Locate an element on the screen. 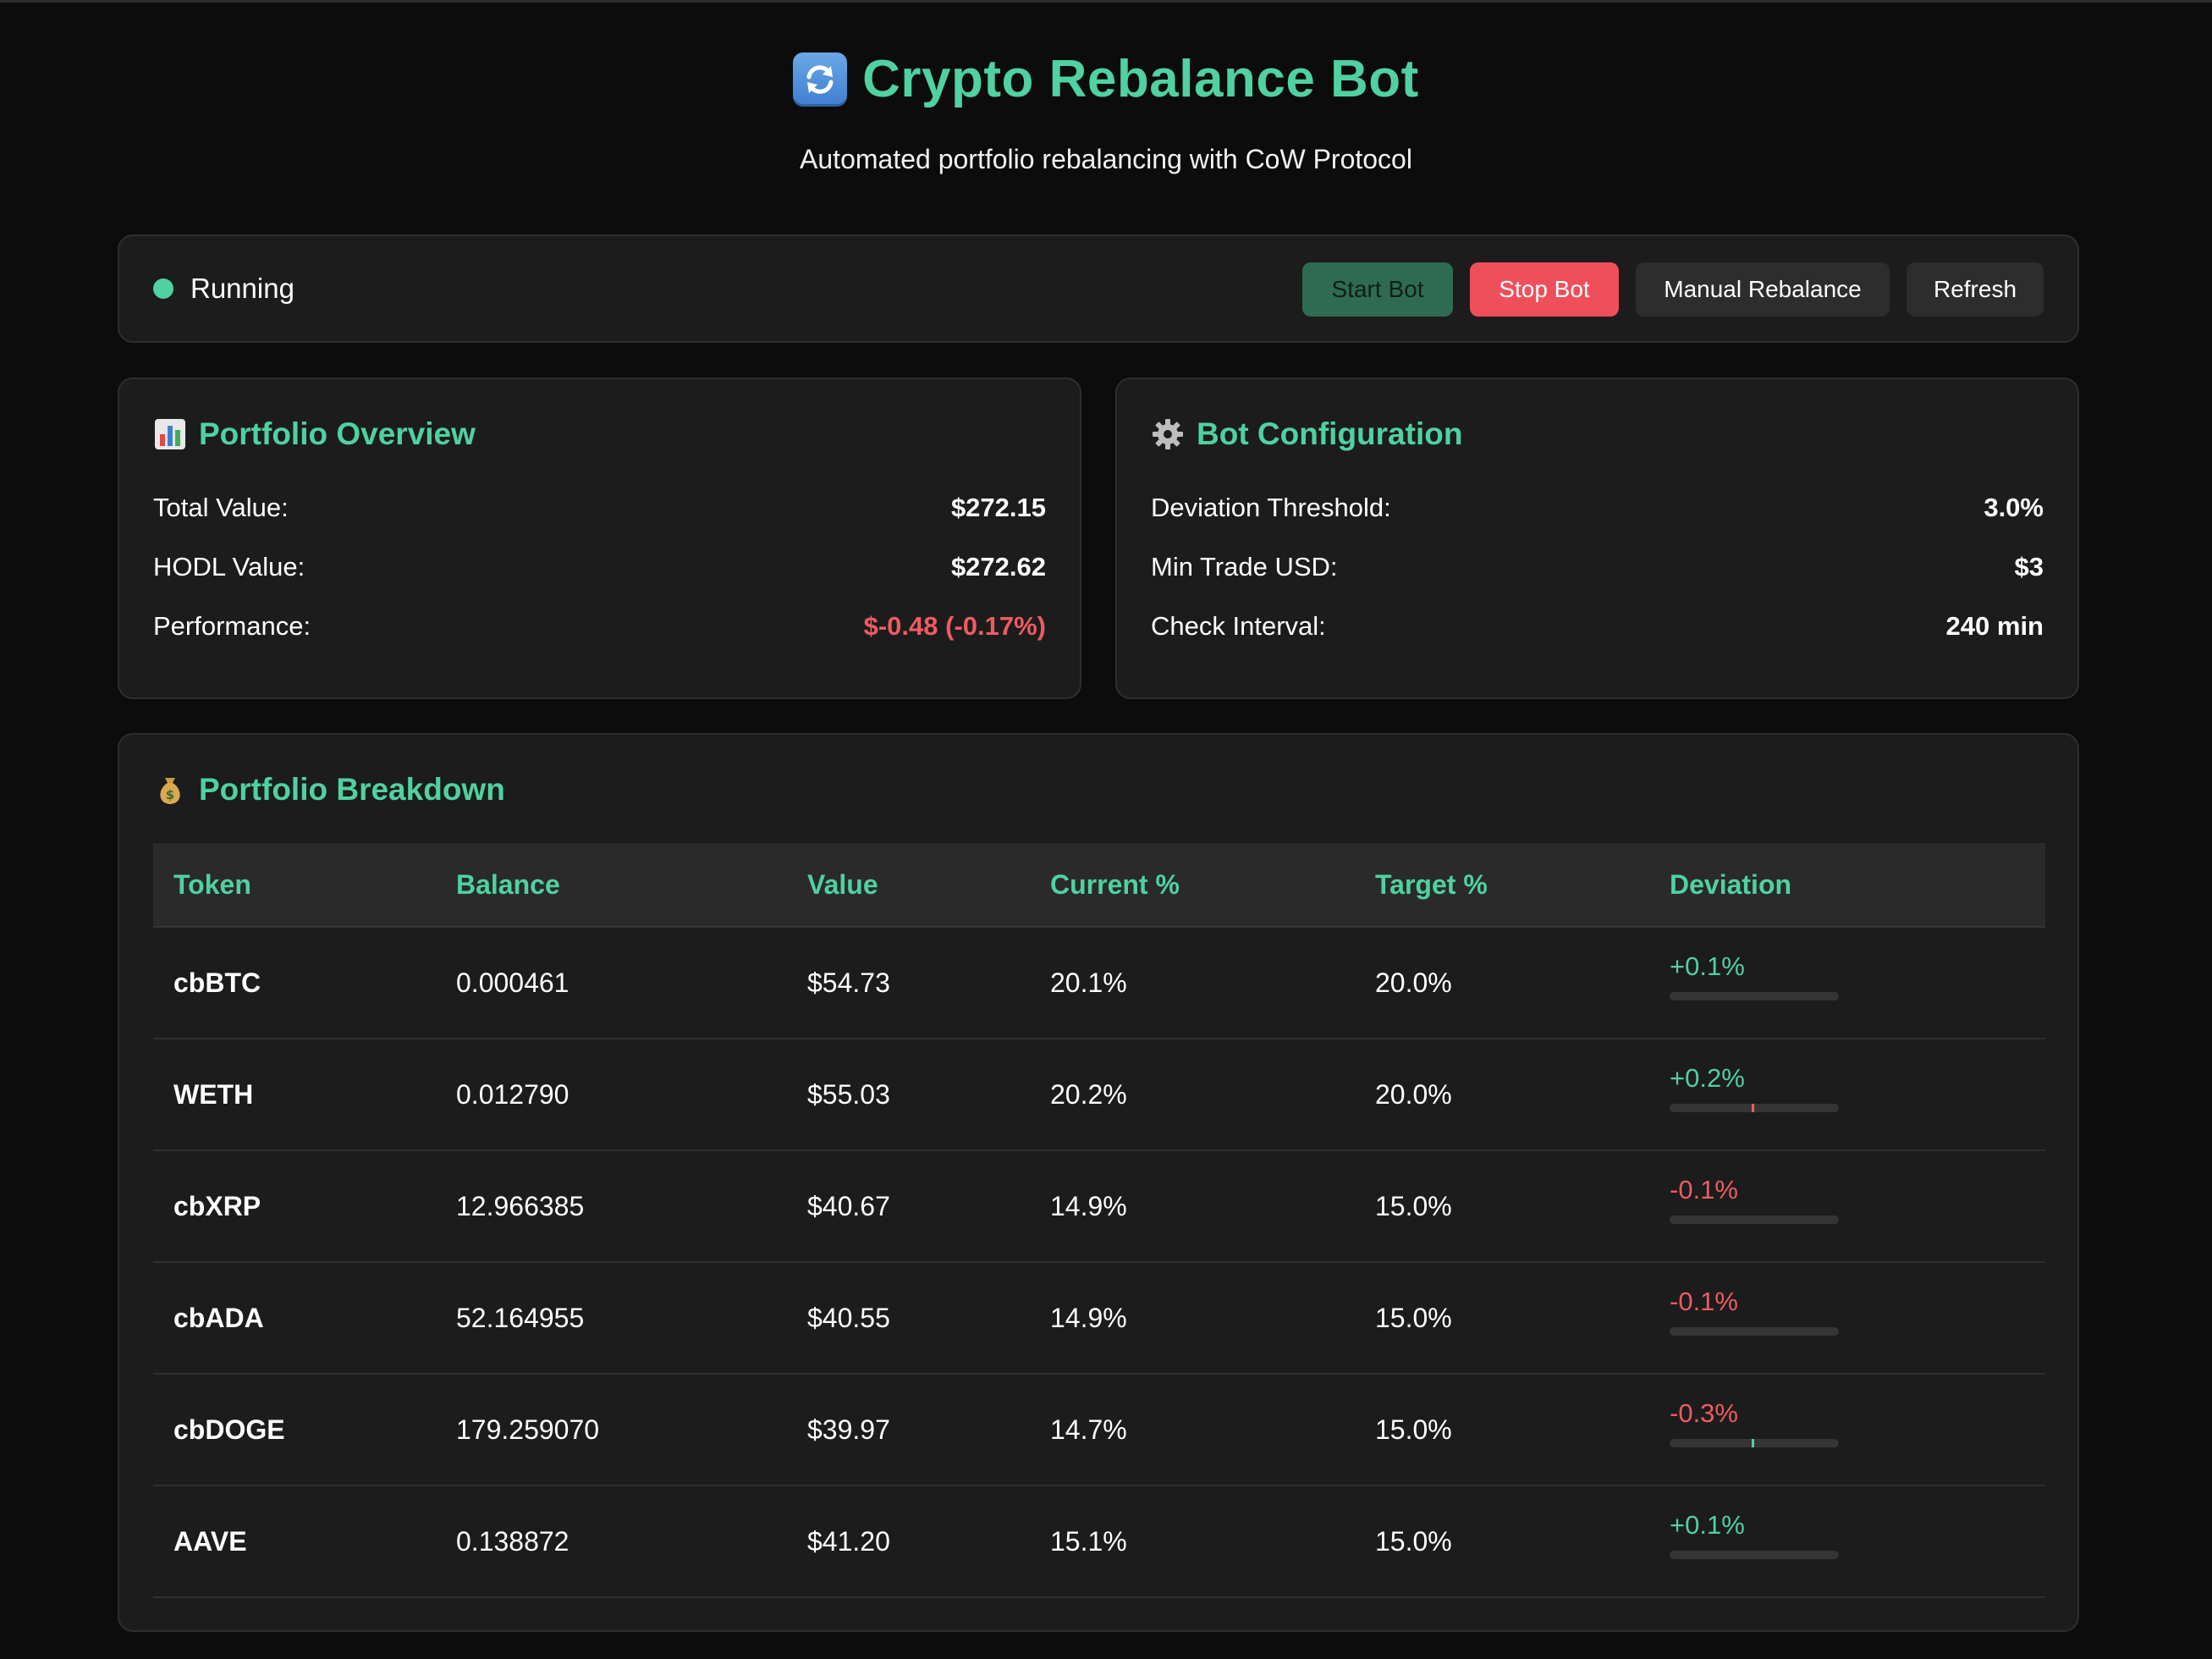 The width and height of the screenshot is (2212, 1659). page-title: Crypto Rebalance Bot is located at coordinates (1140, 79).